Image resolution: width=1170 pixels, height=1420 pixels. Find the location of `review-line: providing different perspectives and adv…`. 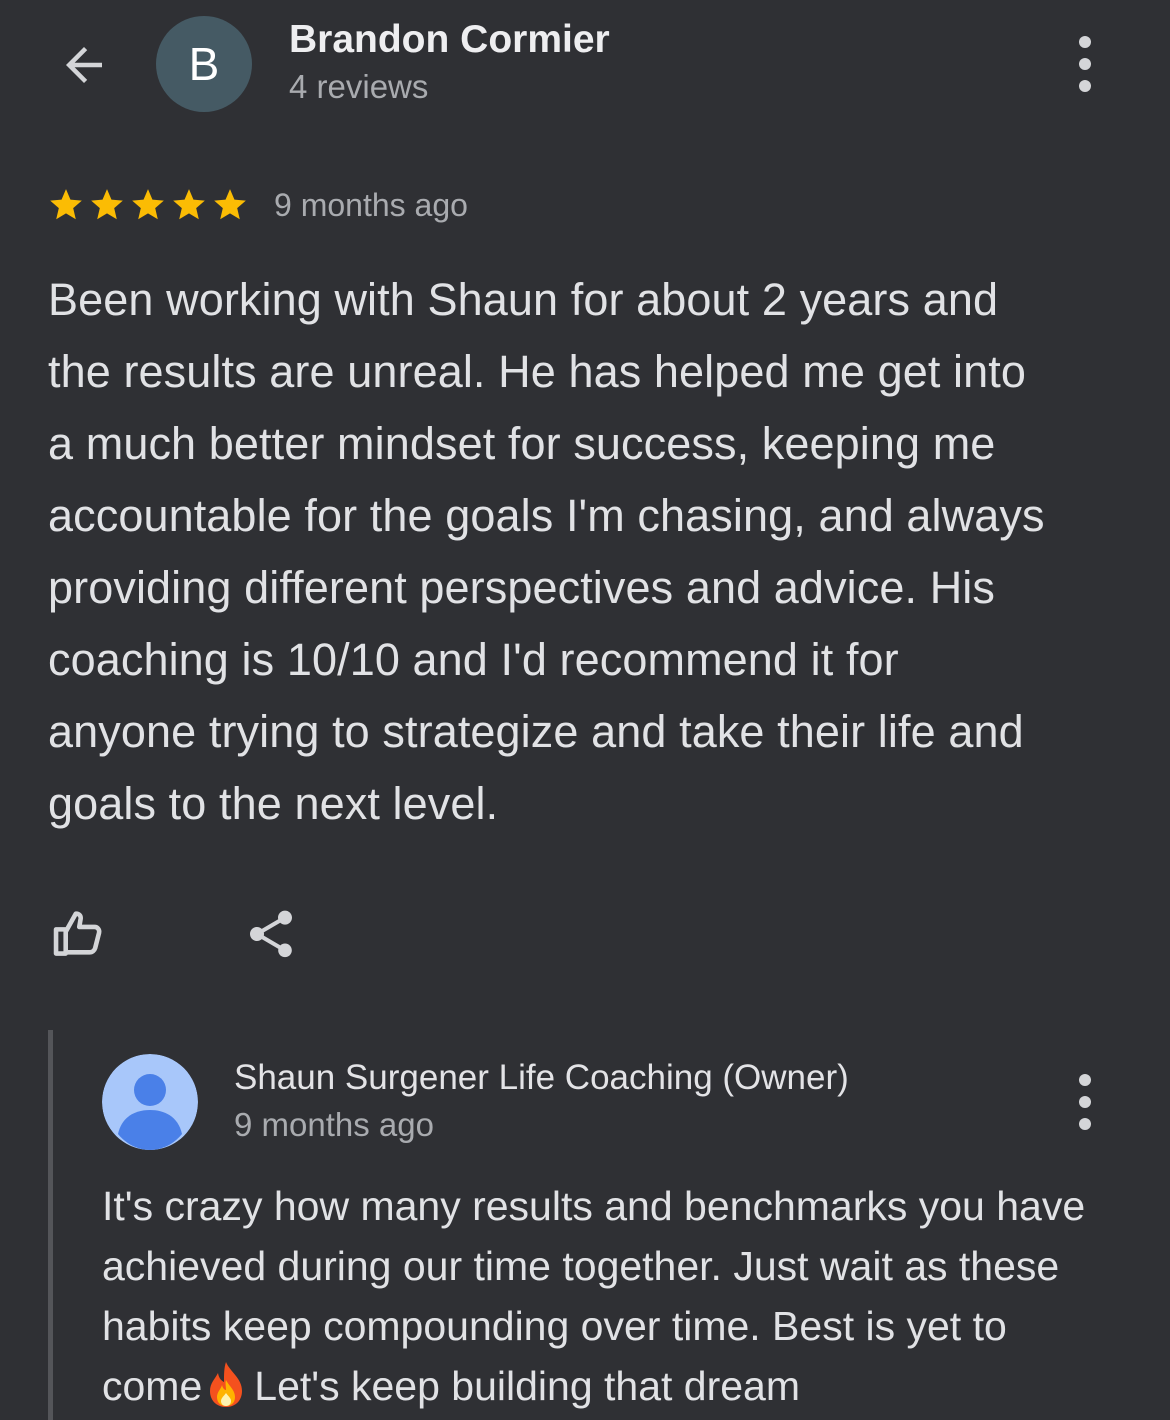

review-line: providing different perspectives and adv… is located at coordinates (521, 587).